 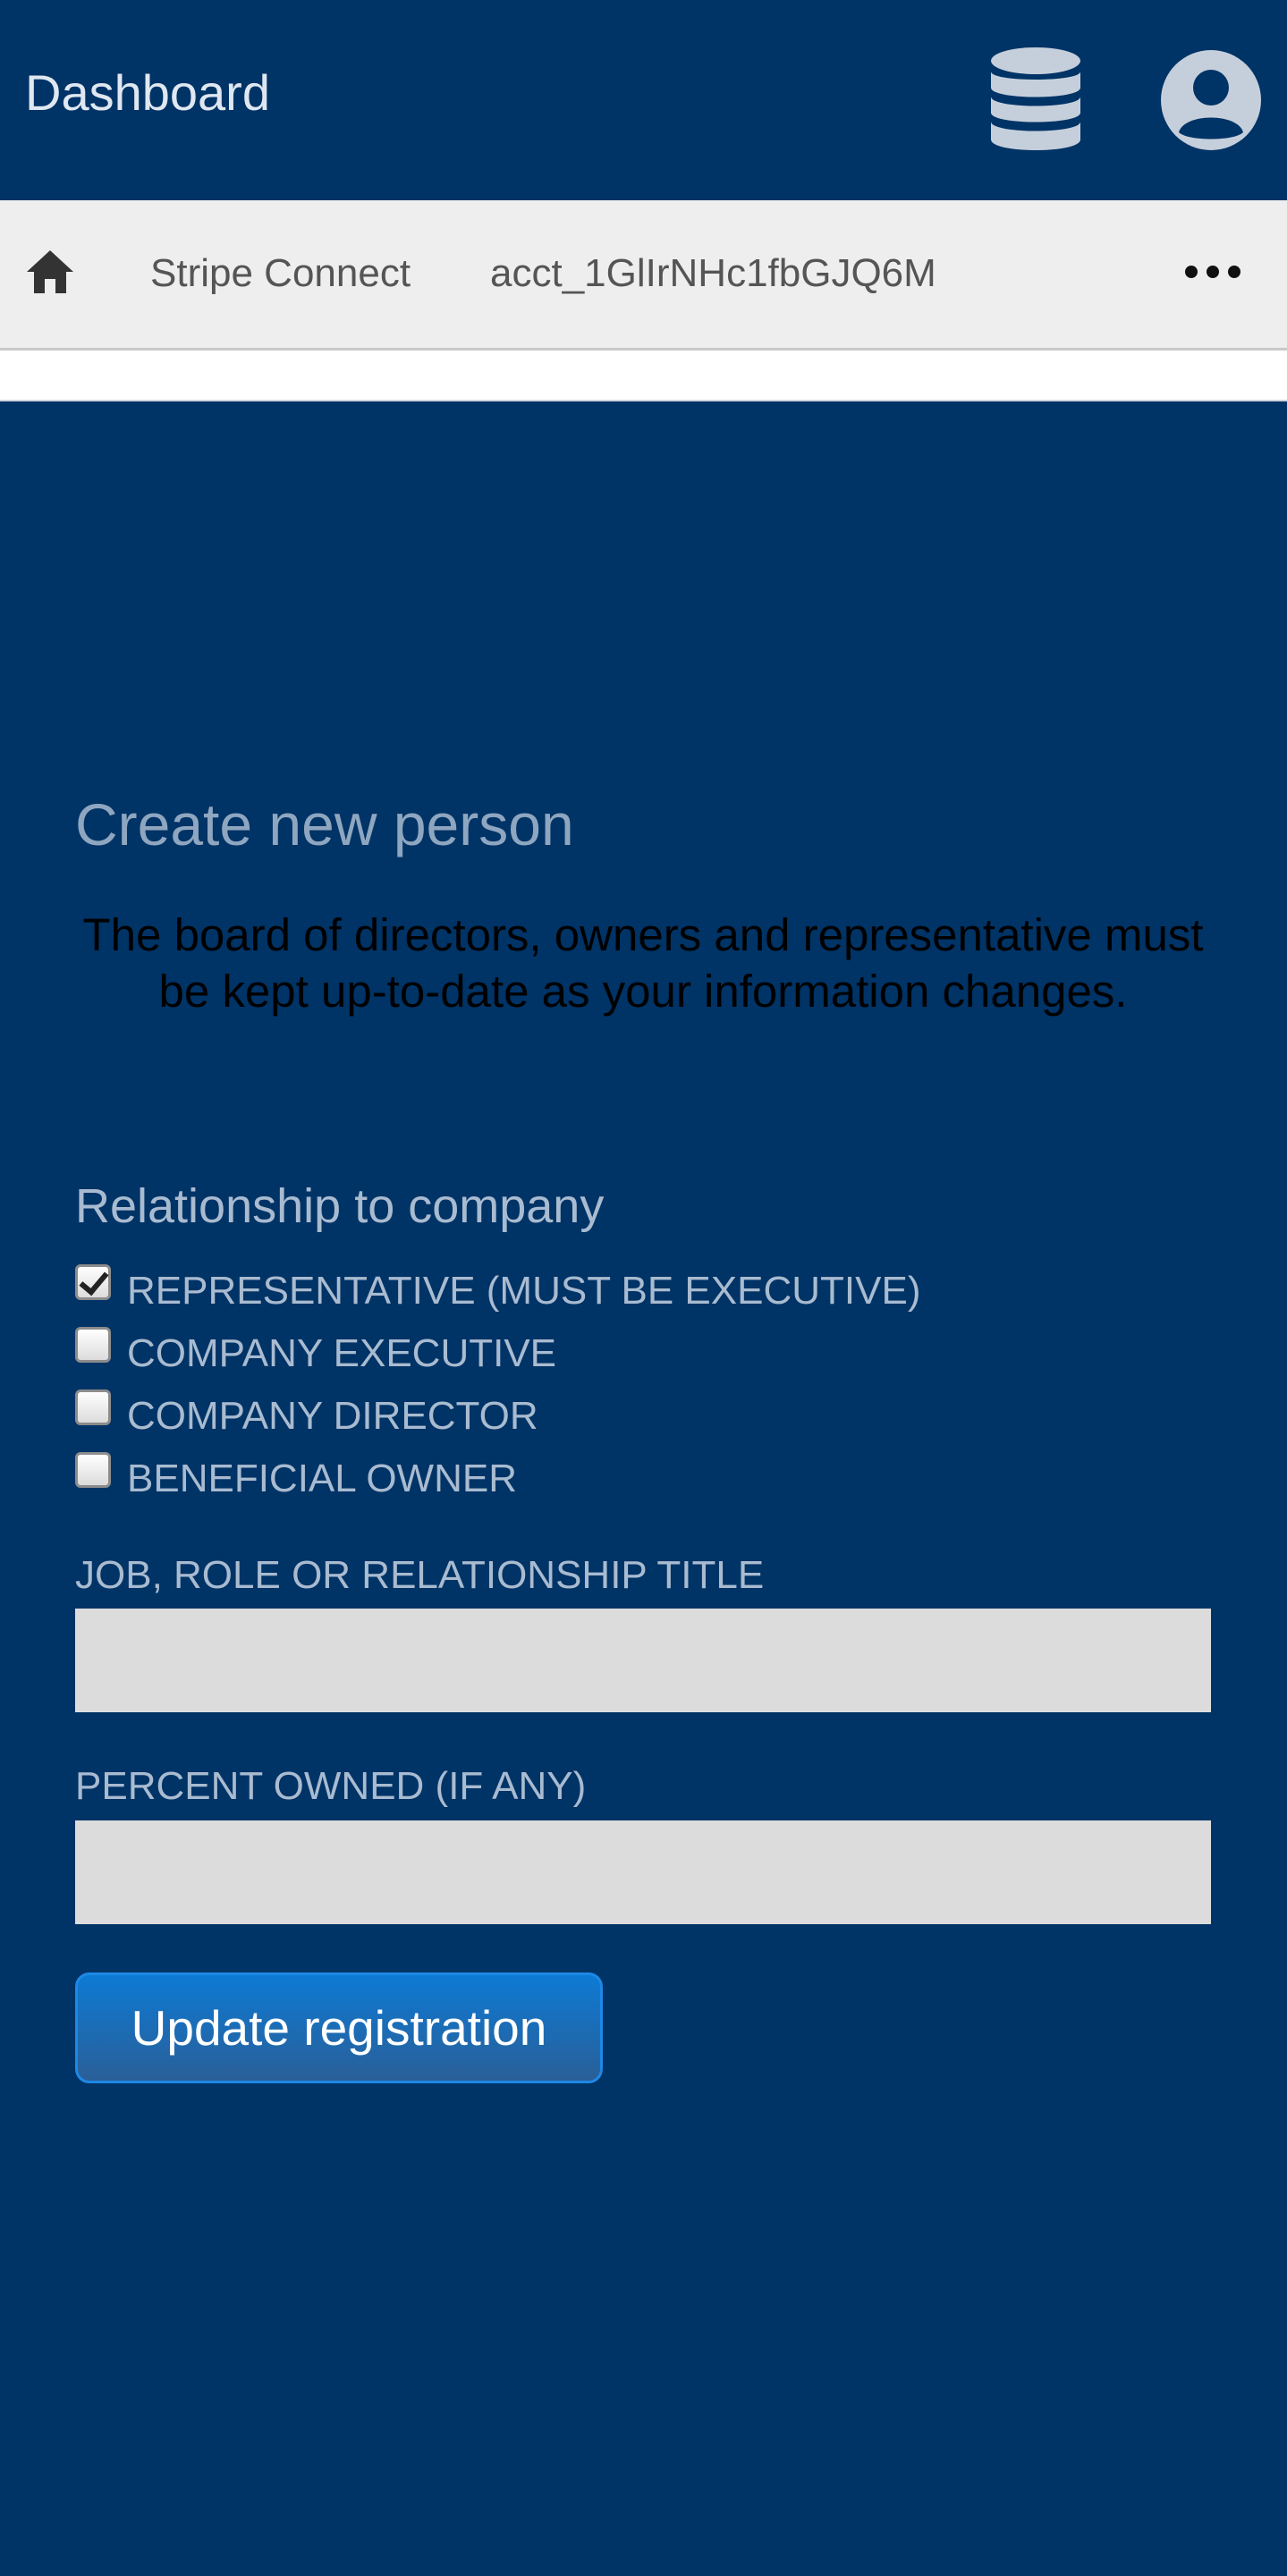 I want to click on relationship-option-executive: COMPANY EXECUTIVE, so click(x=315, y=1354).